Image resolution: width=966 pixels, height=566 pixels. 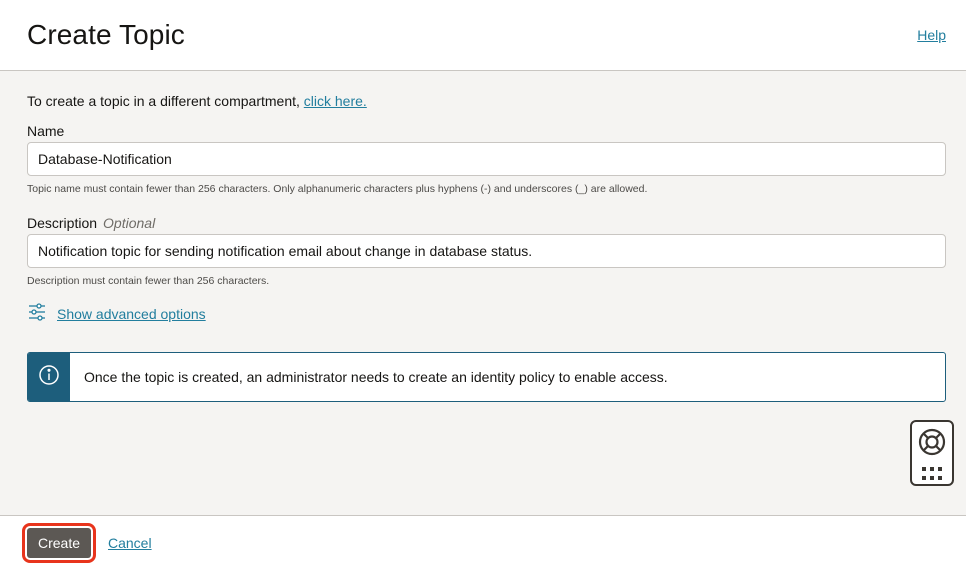 I want to click on sliders-icon, so click(x=37, y=314).